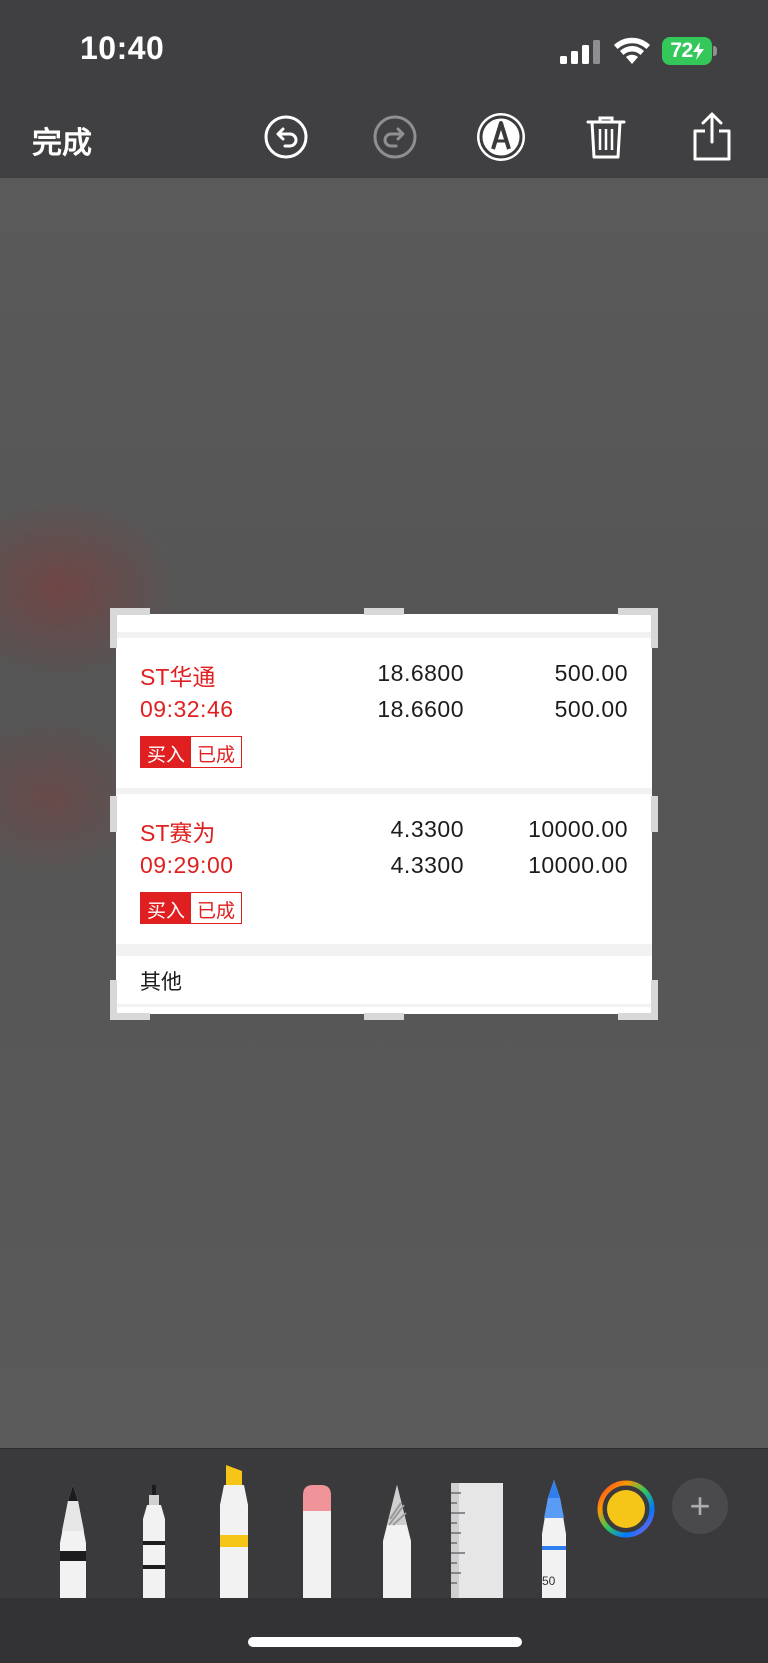 The height and width of the screenshot is (1663, 768). I want to click on eraser-tool, so click(317, 1540).